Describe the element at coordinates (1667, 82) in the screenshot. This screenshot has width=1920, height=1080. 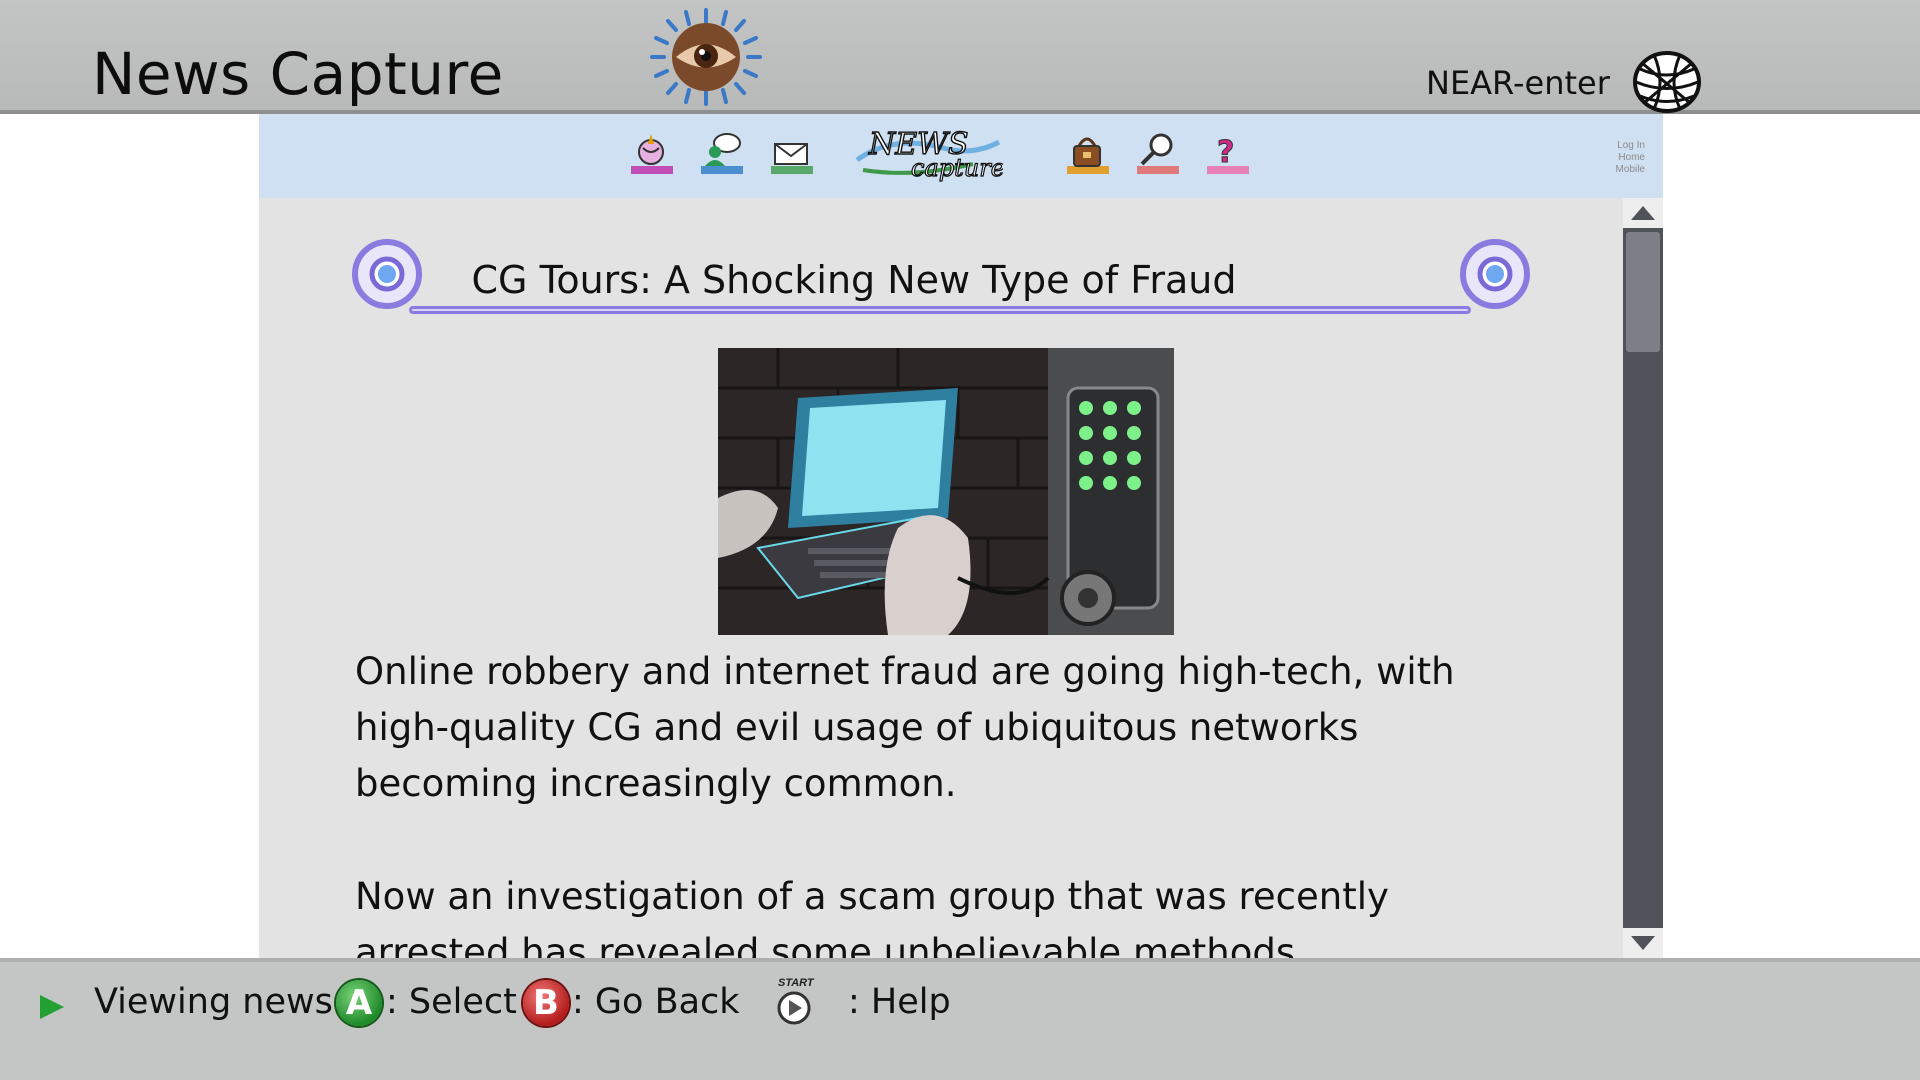
I see `network-globe-icon` at that location.